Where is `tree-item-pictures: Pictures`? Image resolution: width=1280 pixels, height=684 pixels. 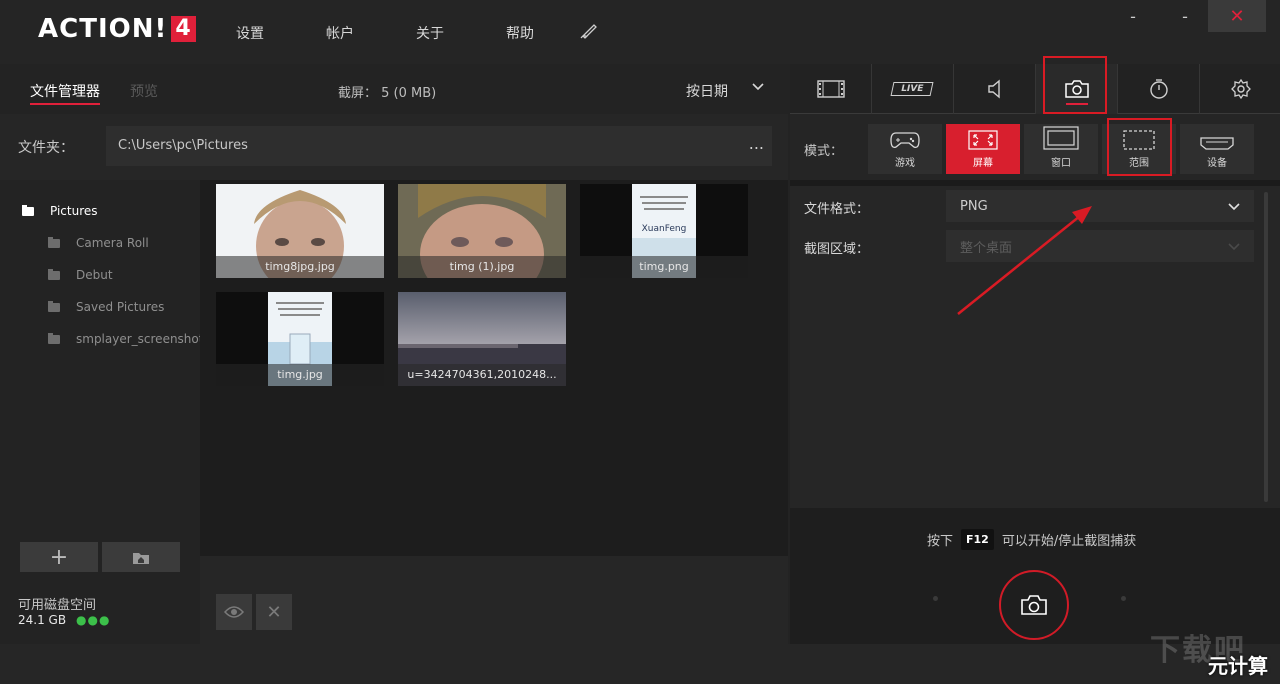 tree-item-pictures: Pictures is located at coordinates (60, 211).